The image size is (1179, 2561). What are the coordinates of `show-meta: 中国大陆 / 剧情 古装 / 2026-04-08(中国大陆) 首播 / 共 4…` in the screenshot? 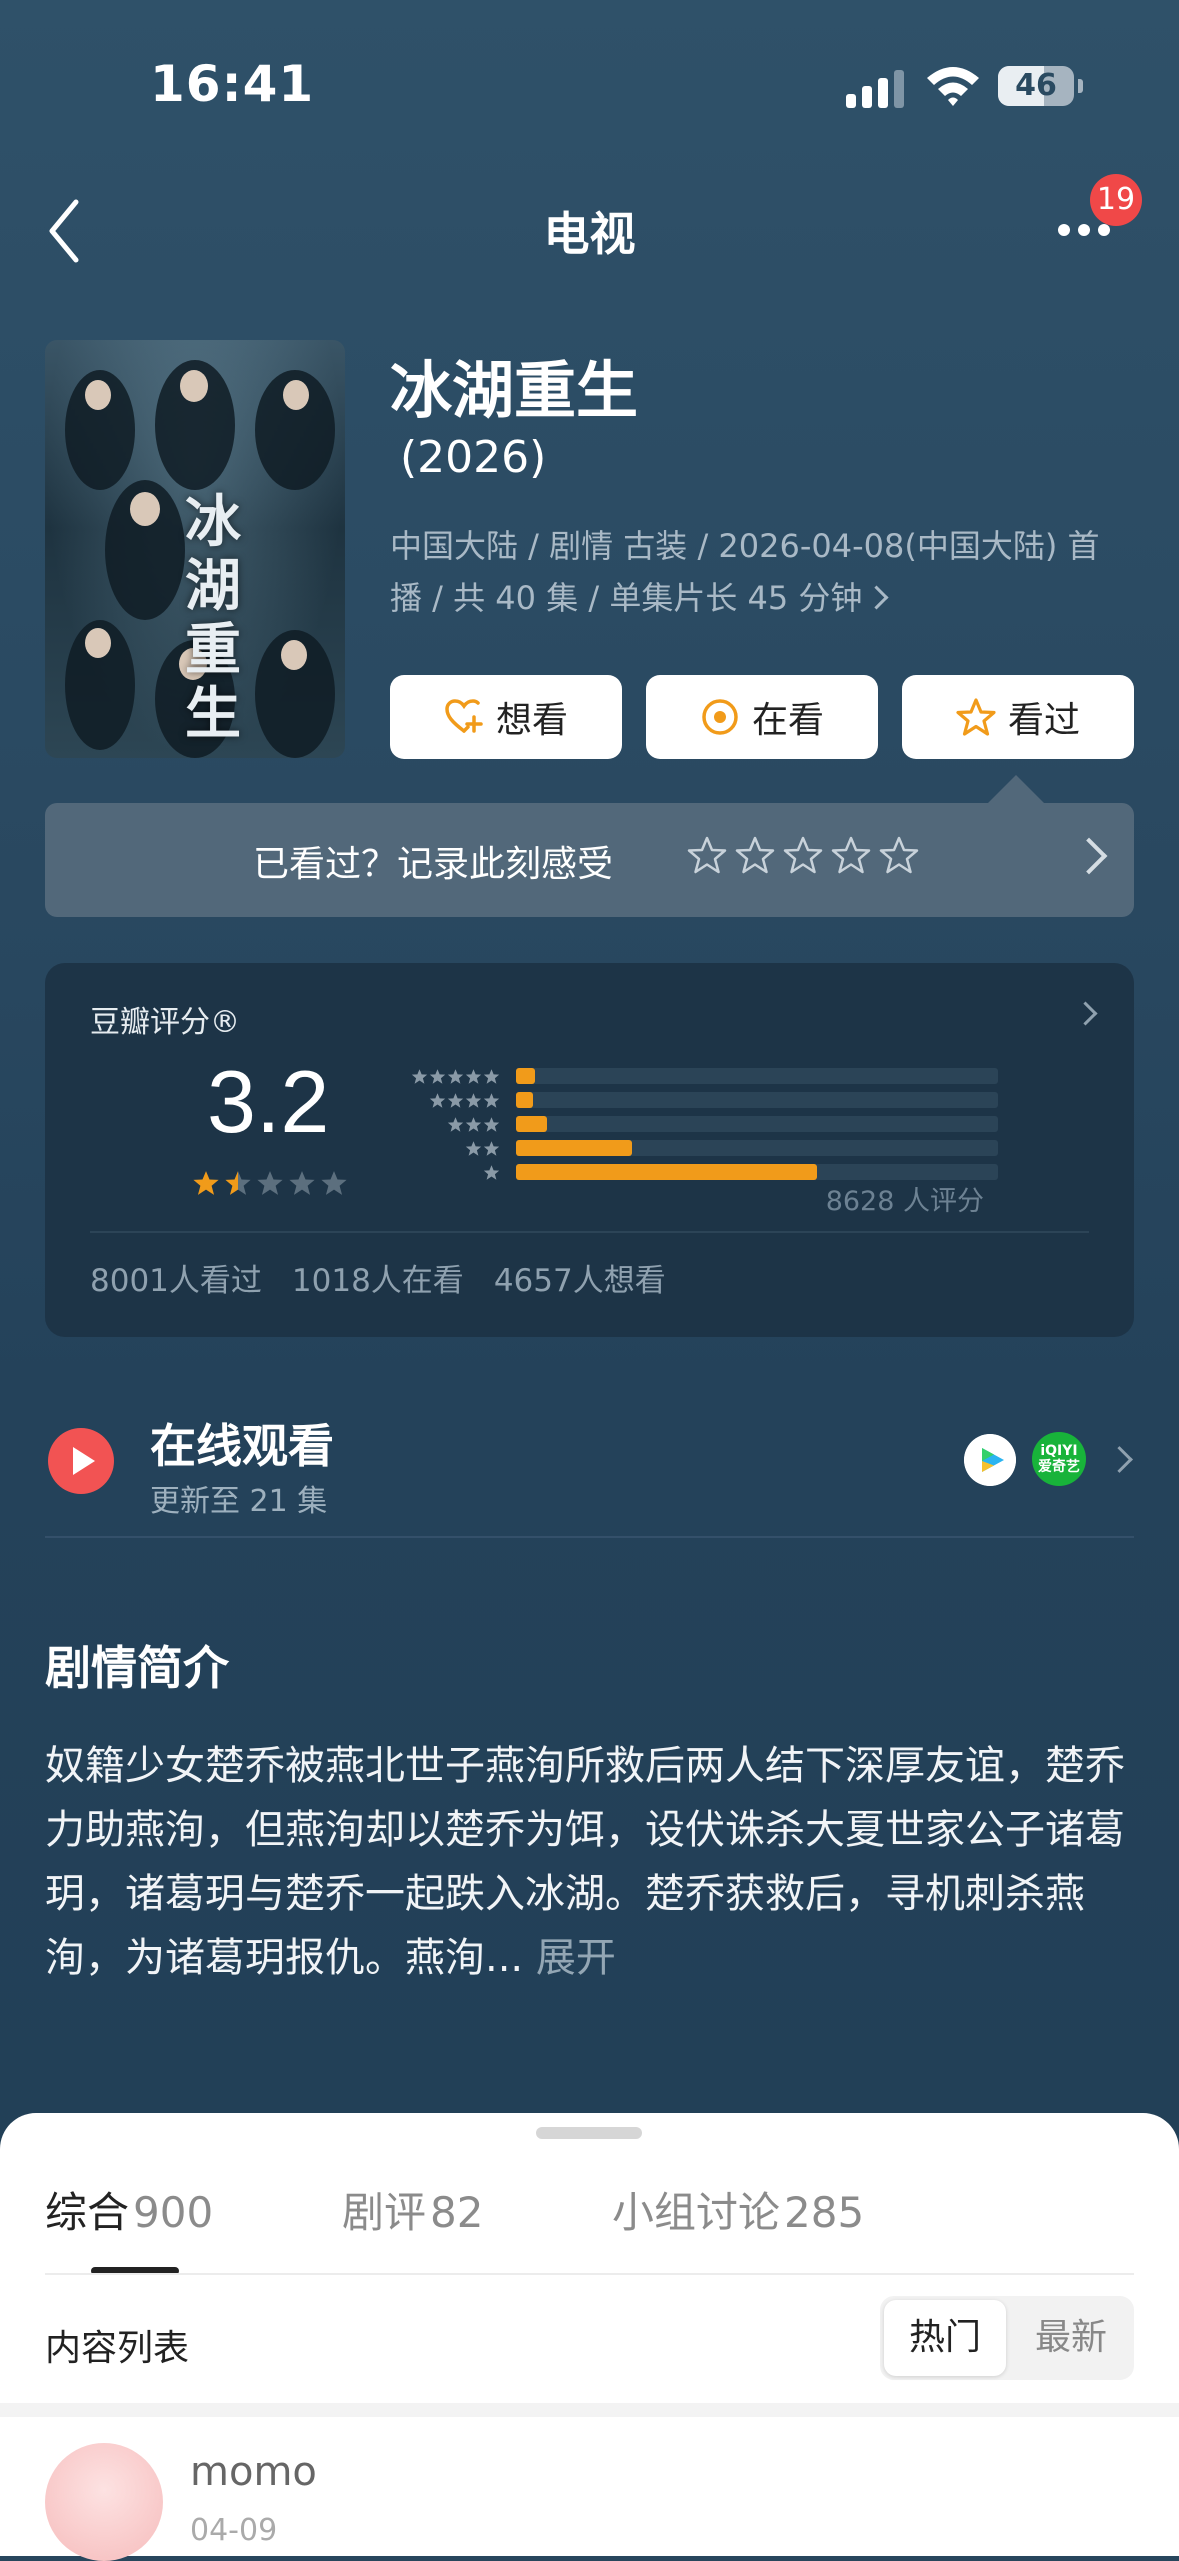 It's located at (760, 572).